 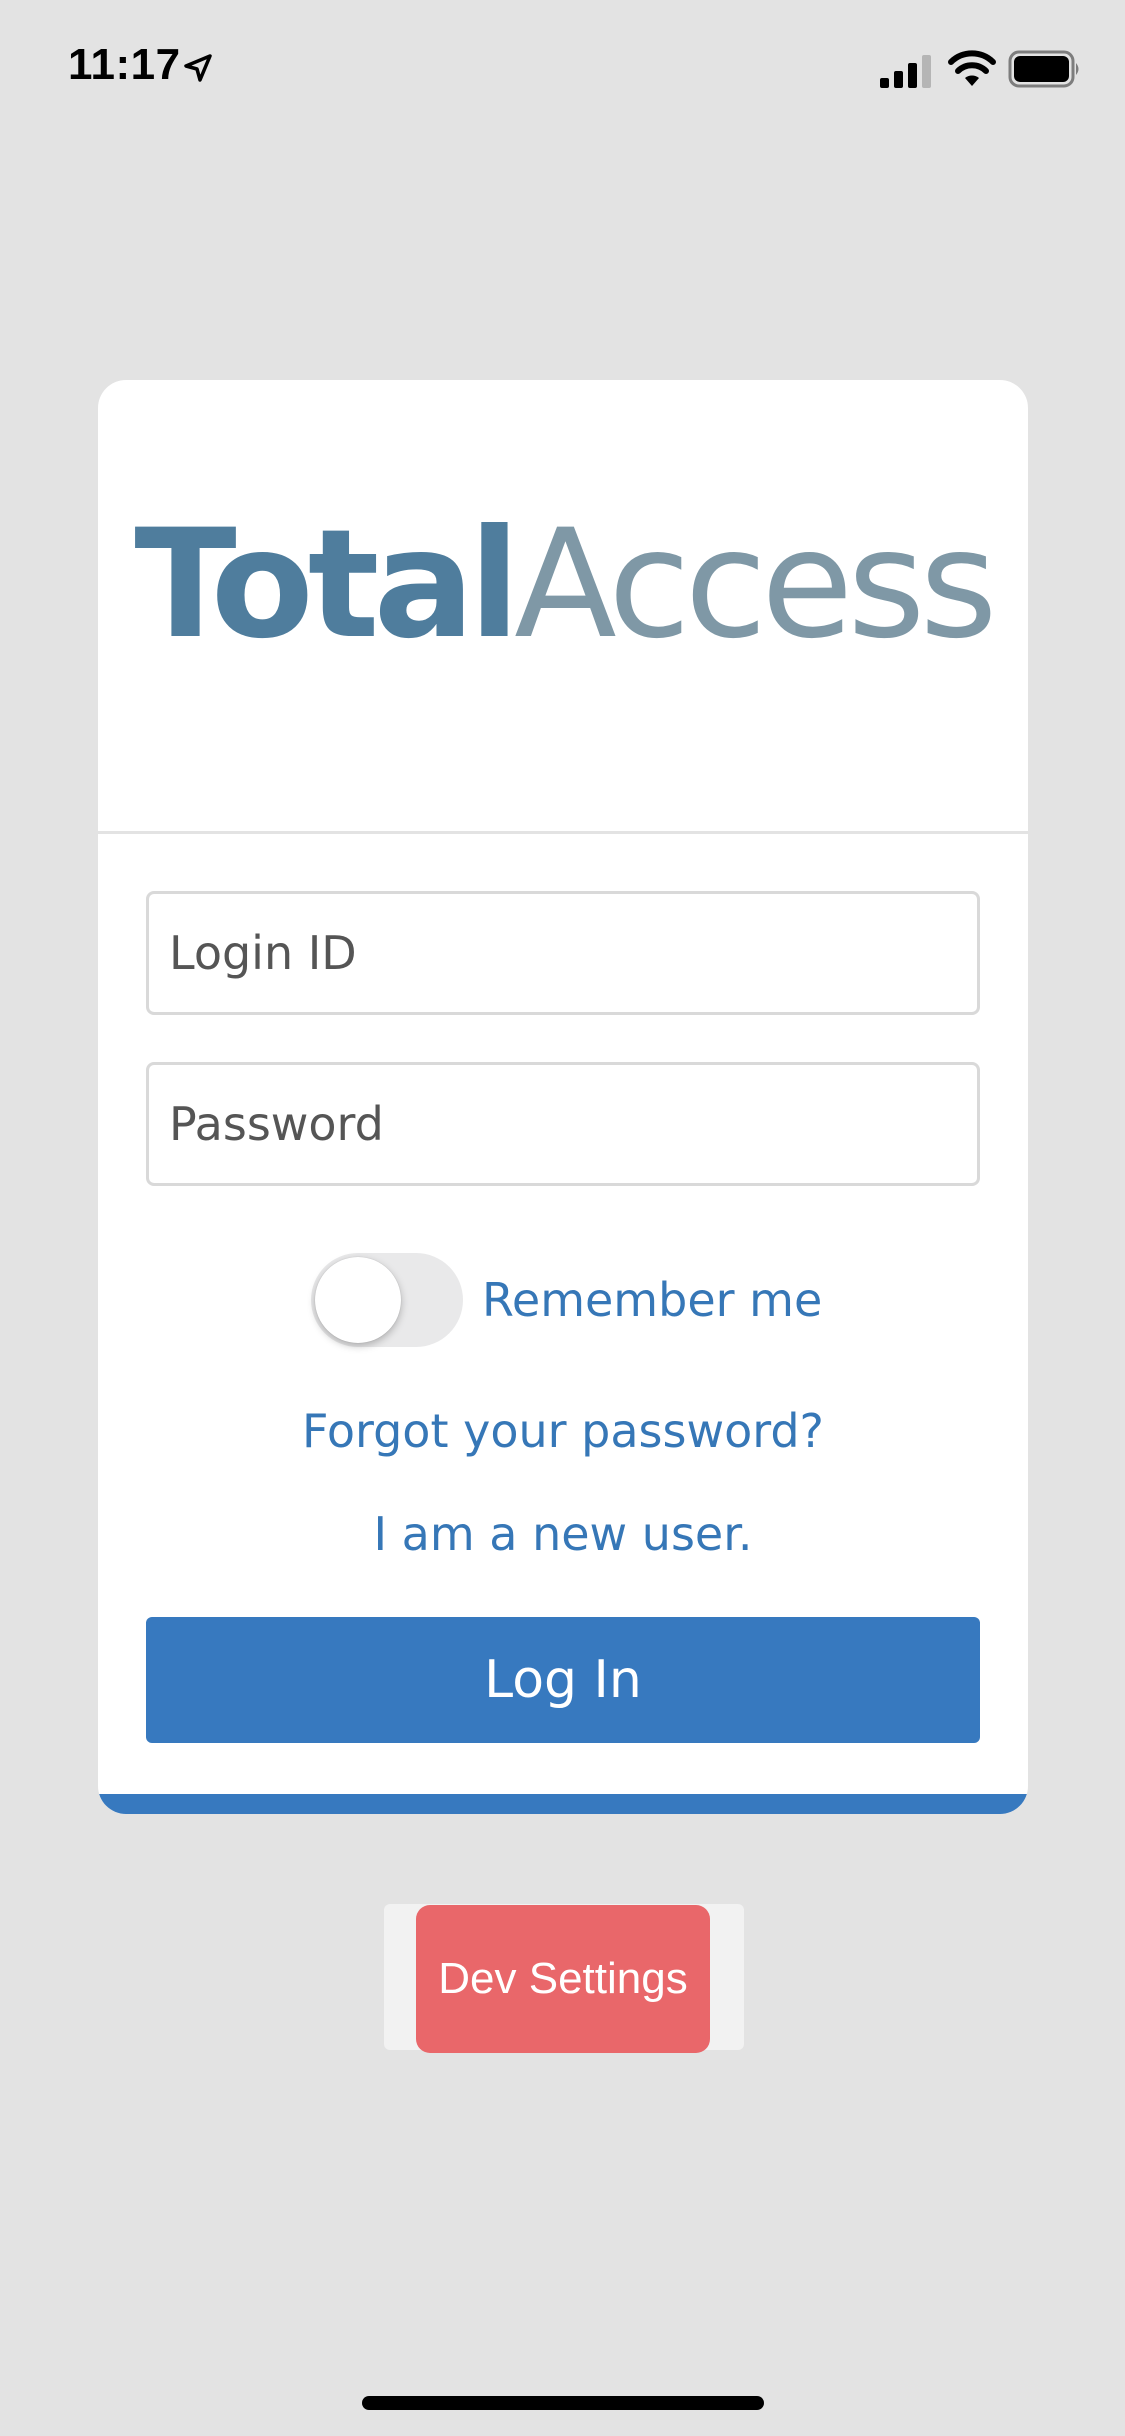 I want to click on logo-light-text: Access, so click(x=756, y=585).